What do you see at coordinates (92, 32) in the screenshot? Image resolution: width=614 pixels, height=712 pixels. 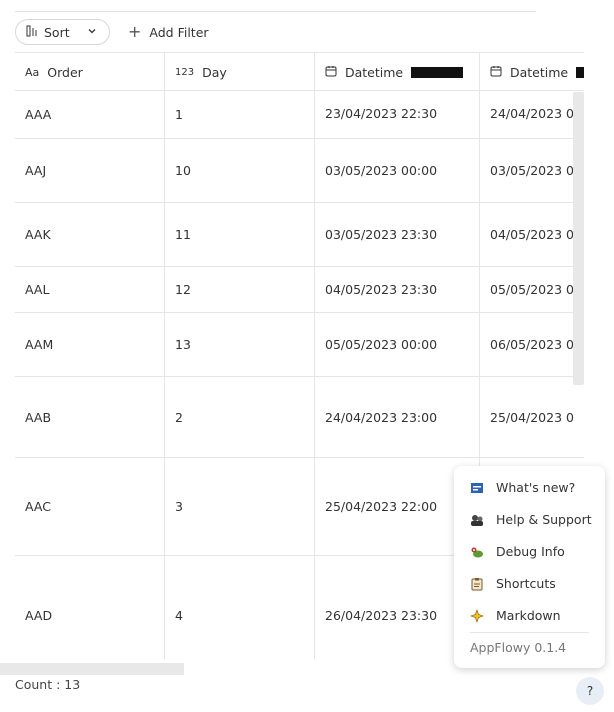 I see `chevron-down-icon` at bounding box center [92, 32].